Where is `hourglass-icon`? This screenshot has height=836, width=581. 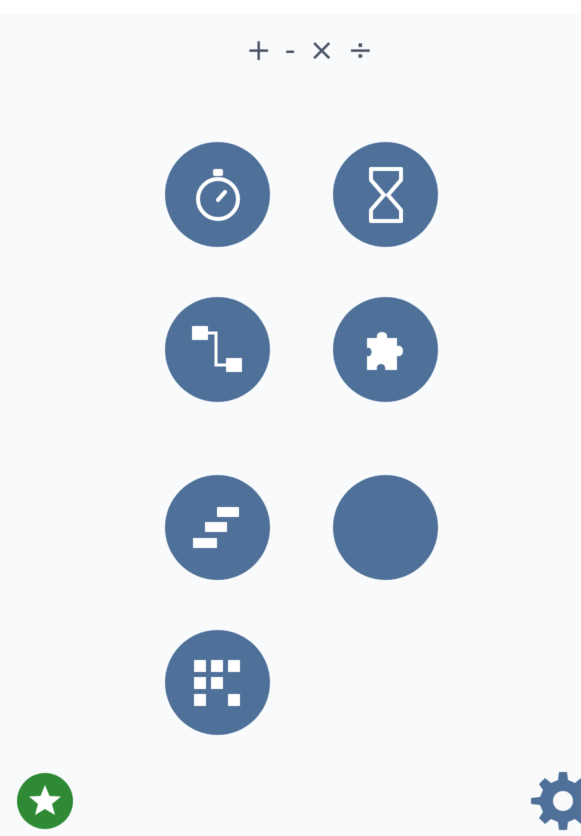 hourglass-icon is located at coordinates (385, 195).